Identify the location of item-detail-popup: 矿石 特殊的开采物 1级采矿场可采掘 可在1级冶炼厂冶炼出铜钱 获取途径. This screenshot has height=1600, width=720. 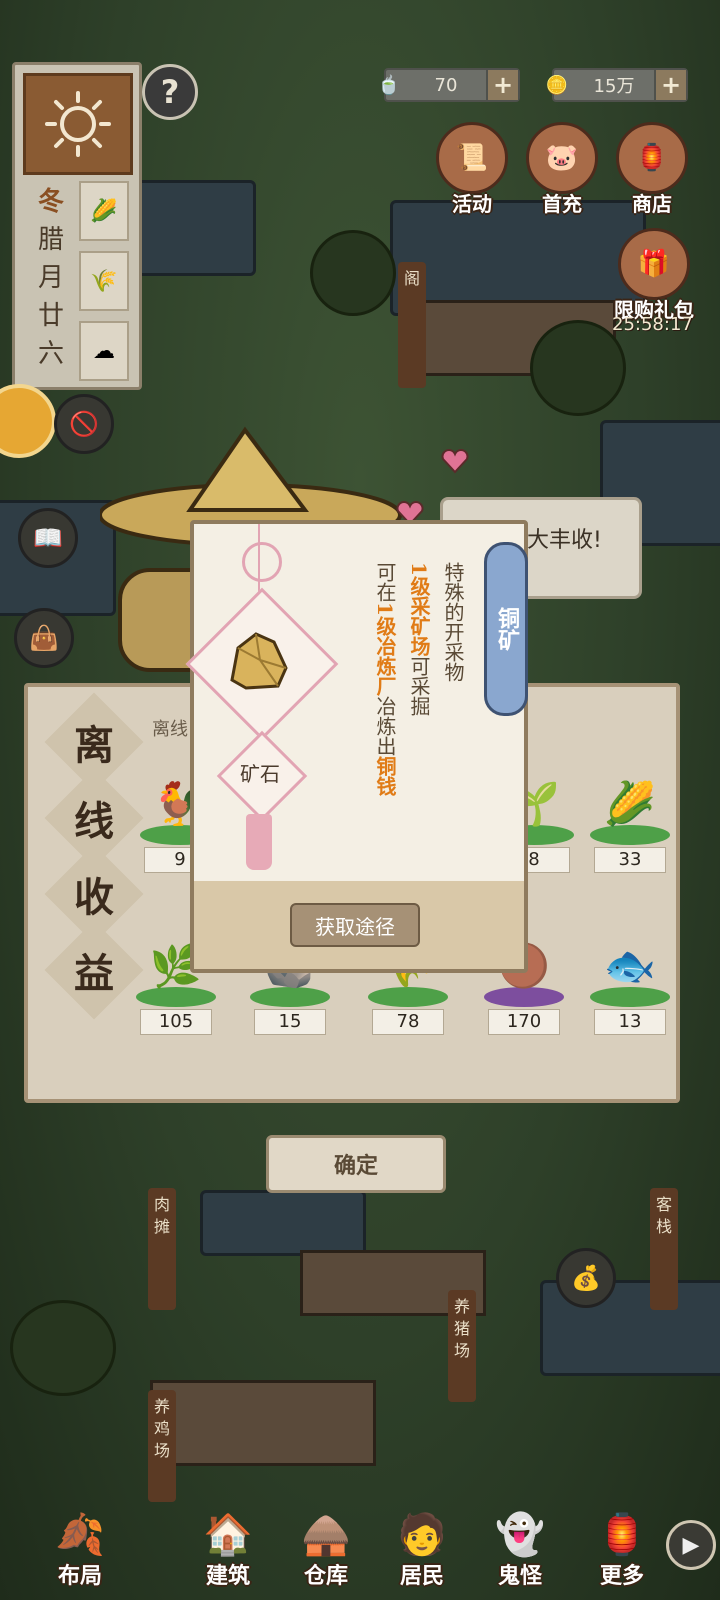
(356, 746).